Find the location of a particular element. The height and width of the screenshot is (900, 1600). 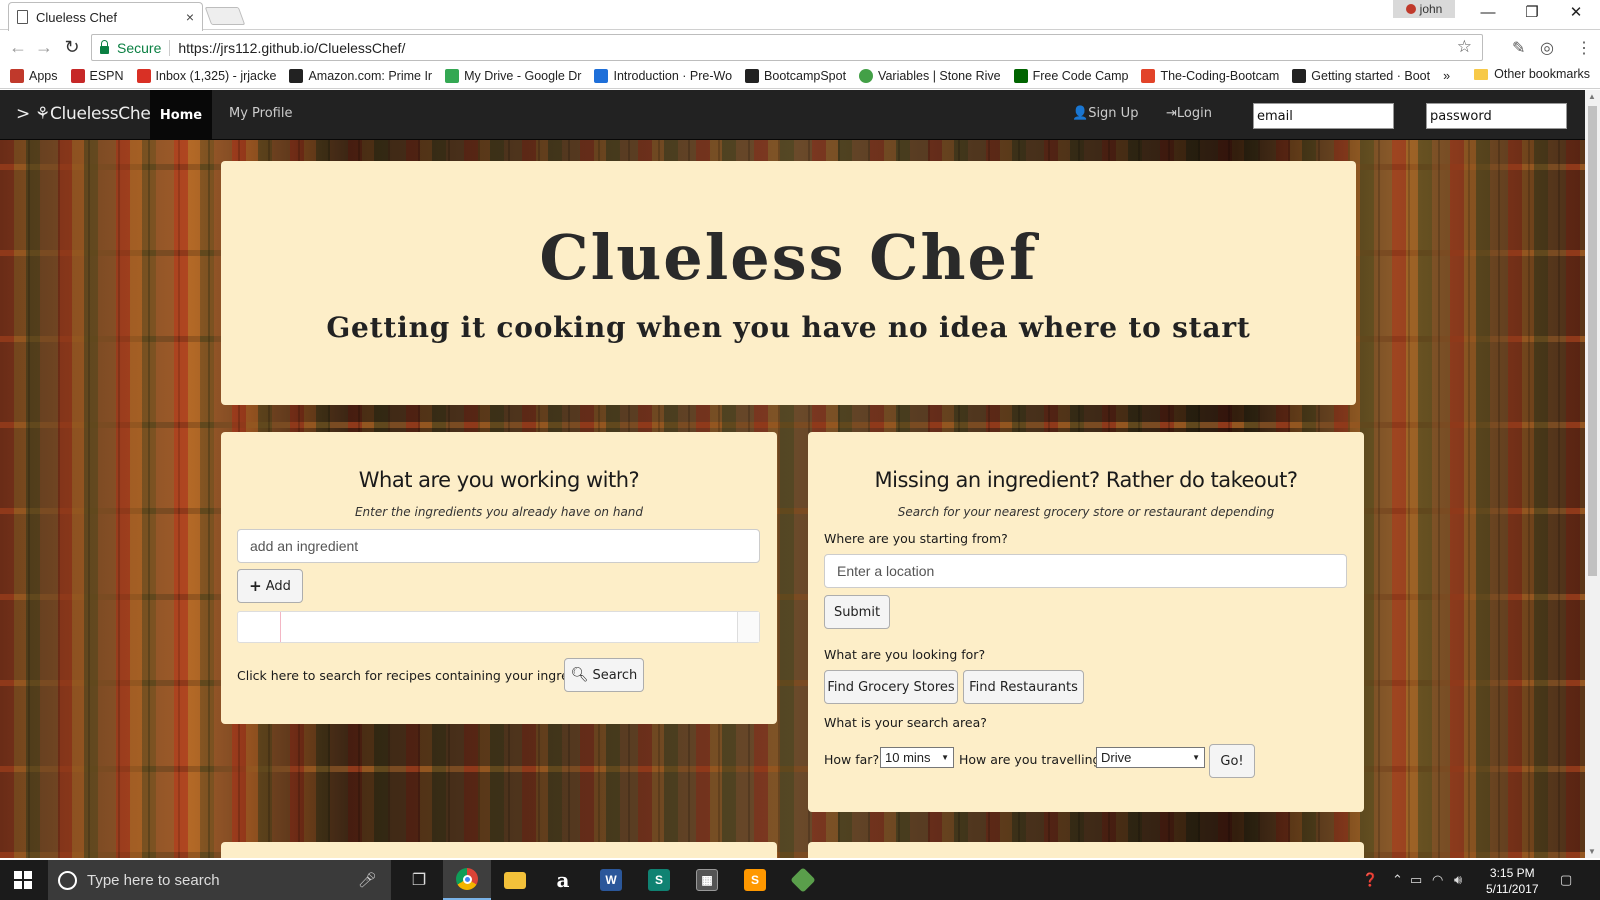

volume-icon: 🔊︎ is located at coordinates (1458, 880).